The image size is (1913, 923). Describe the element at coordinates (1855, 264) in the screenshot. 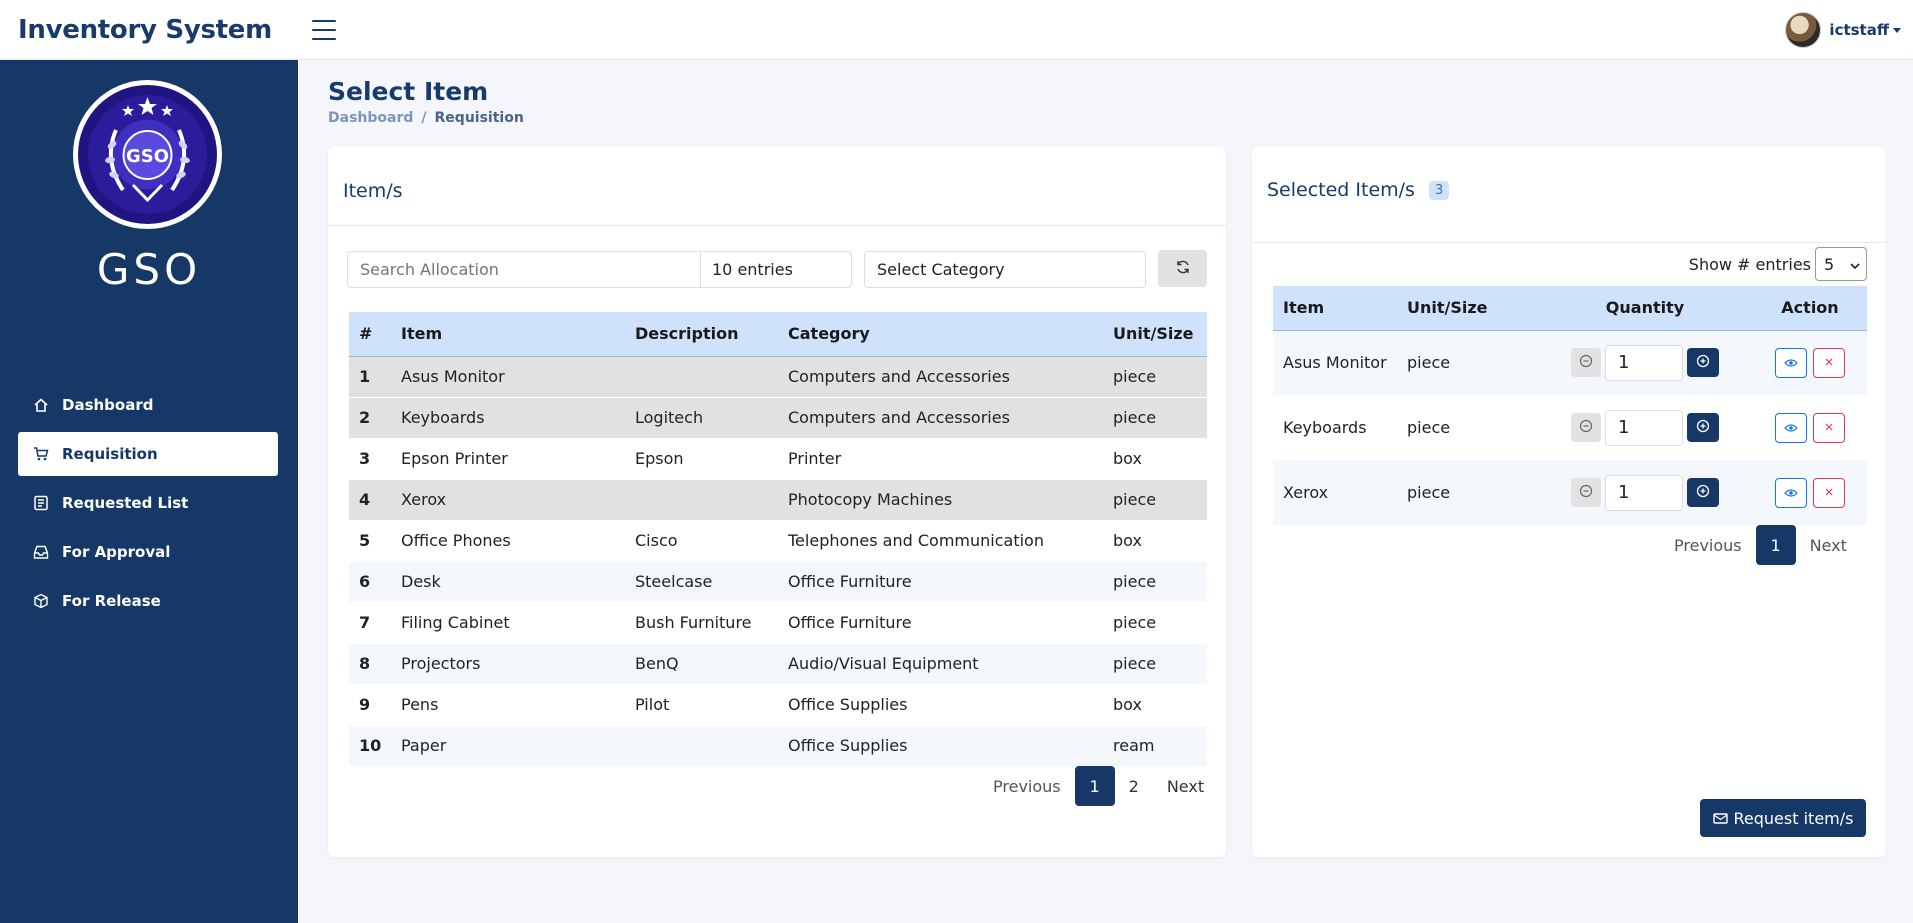

I see `chevron-down-icon` at that location.